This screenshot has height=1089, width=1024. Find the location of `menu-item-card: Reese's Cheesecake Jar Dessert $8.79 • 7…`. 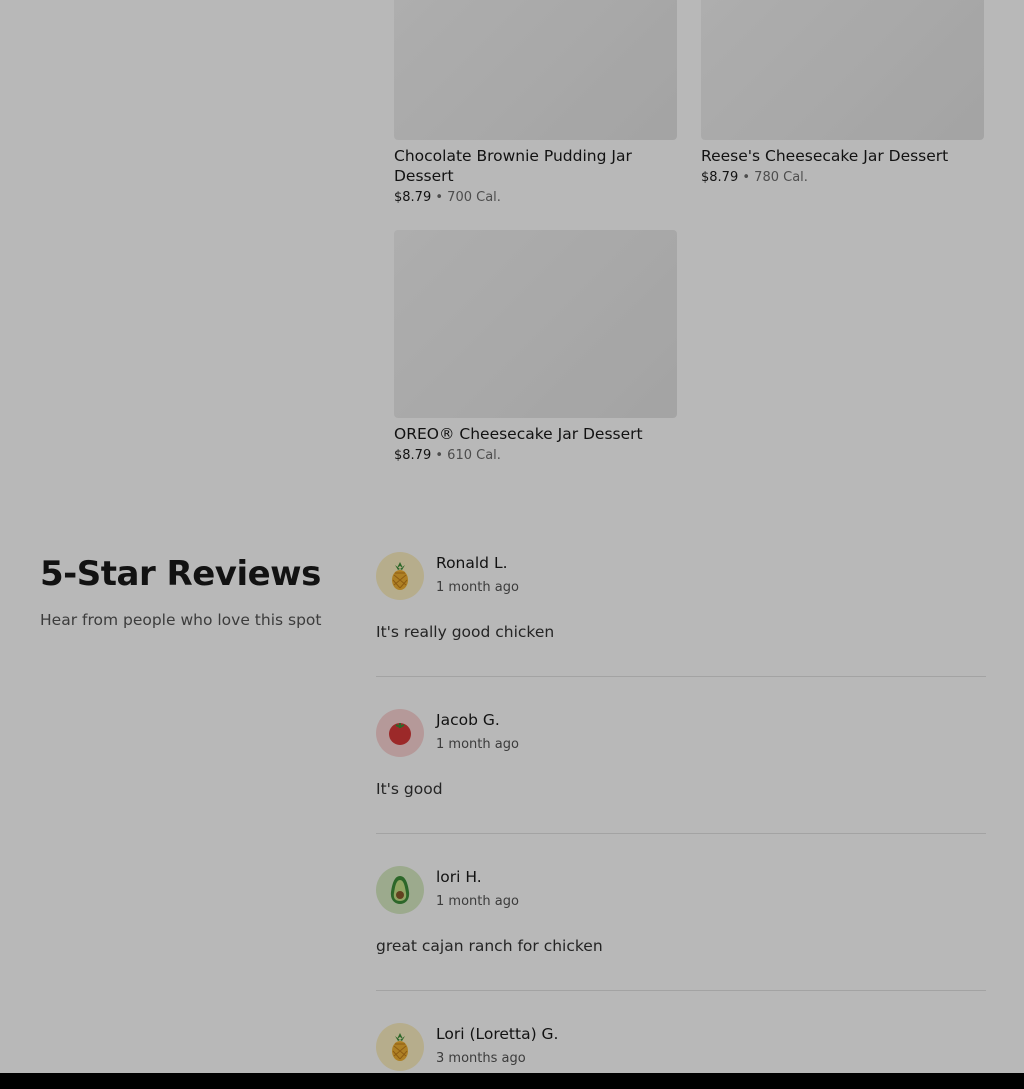

menu-item-card: Reese's Cheesecake Jar Dessert $8.79 • 7… is located at coordinates (842, 93).